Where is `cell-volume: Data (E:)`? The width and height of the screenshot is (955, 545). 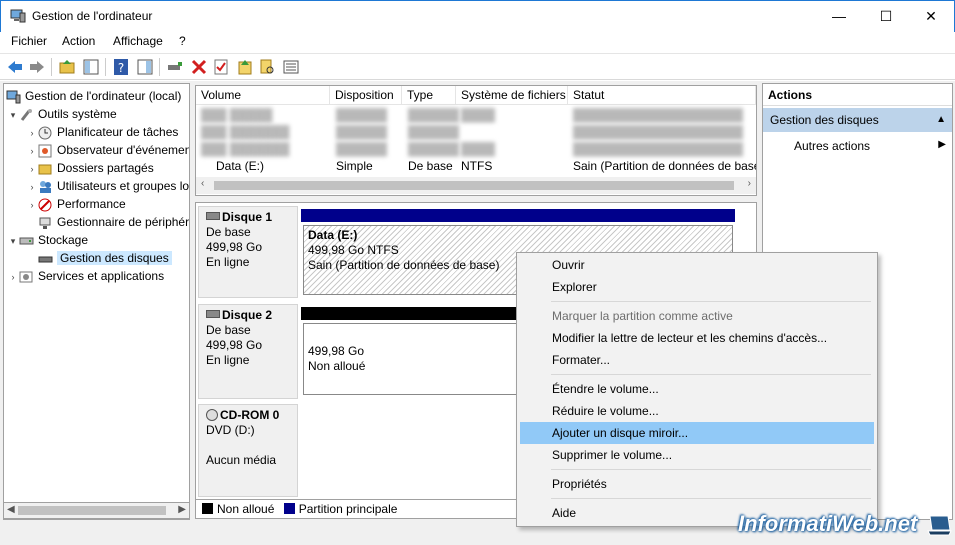
cell-volume: Data (E:) is located at coordinates (240, 166).